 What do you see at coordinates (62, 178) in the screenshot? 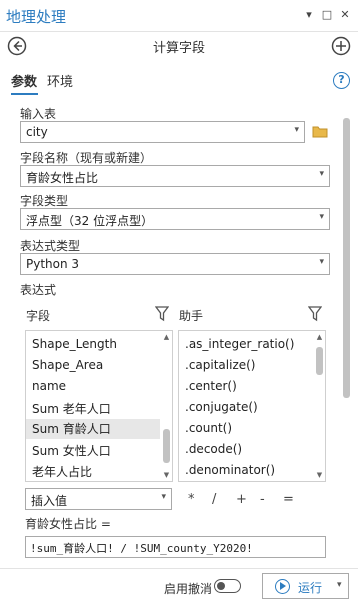
I see `field-name-value: 育龄女性占比` at bounding box center [62, 178].